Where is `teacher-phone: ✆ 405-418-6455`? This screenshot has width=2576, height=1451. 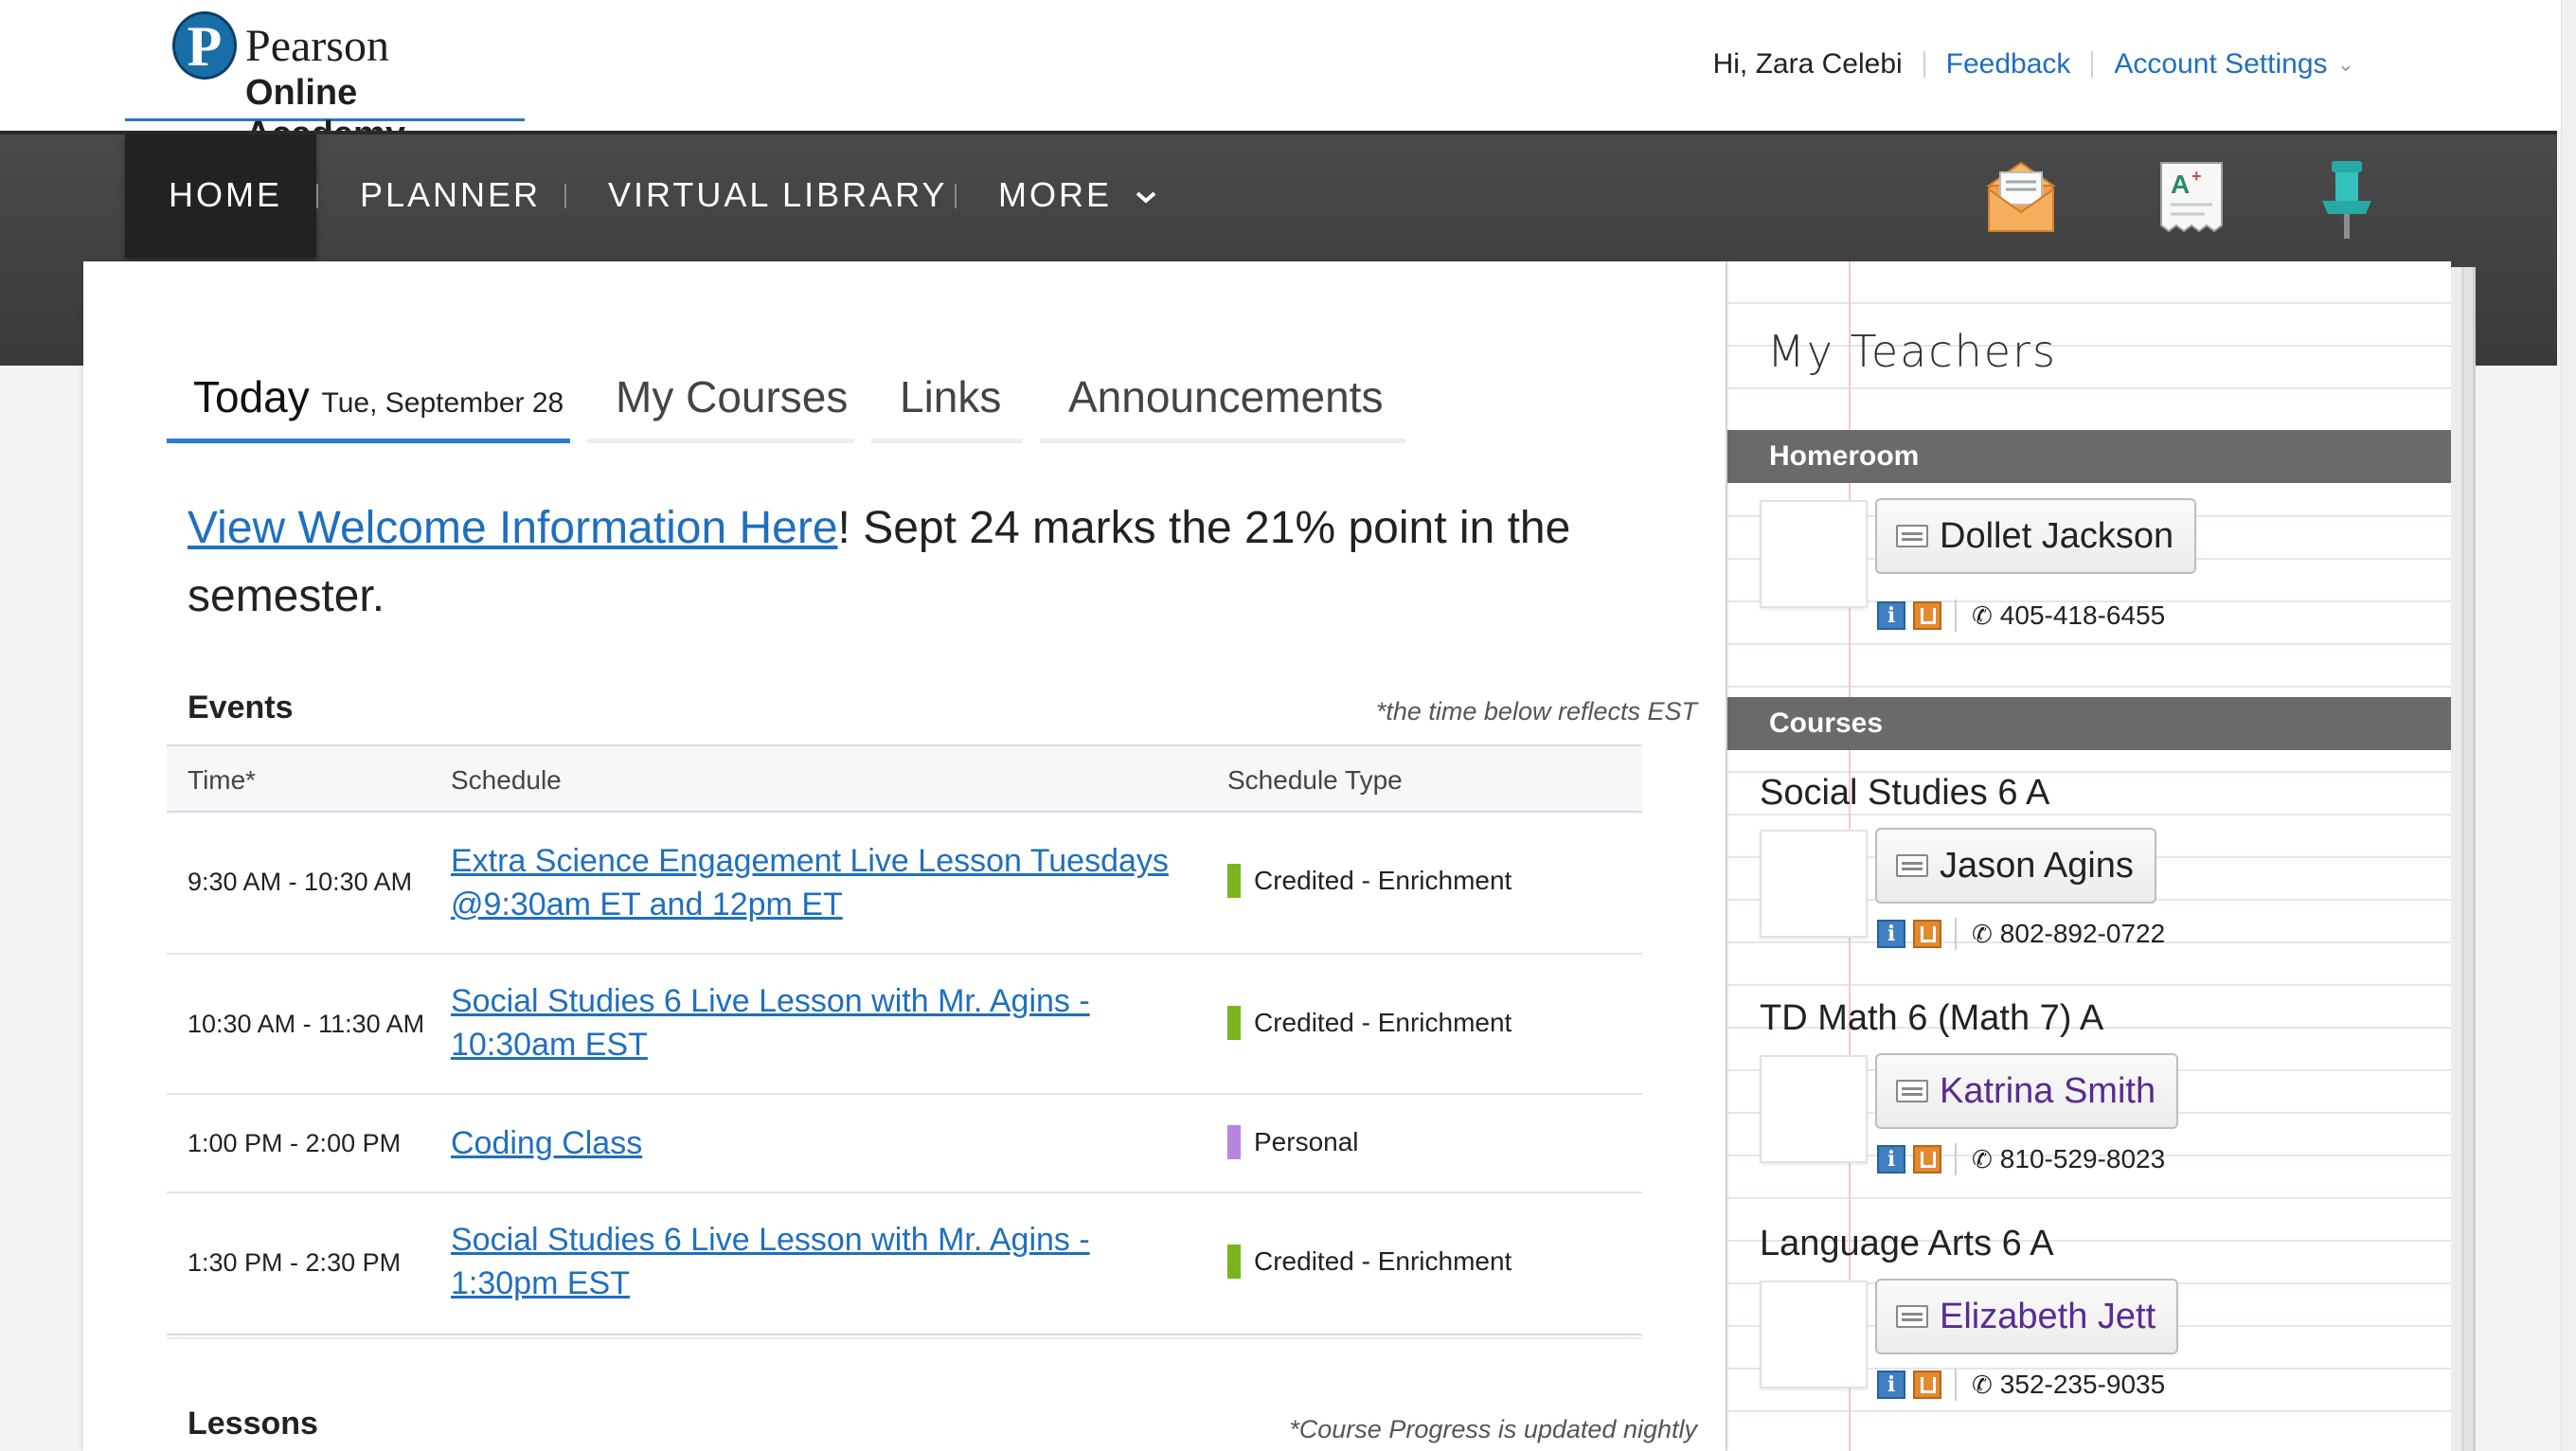
teacher-phone: ✆ 405-418-6455 is located at coordinates (2069, 615).